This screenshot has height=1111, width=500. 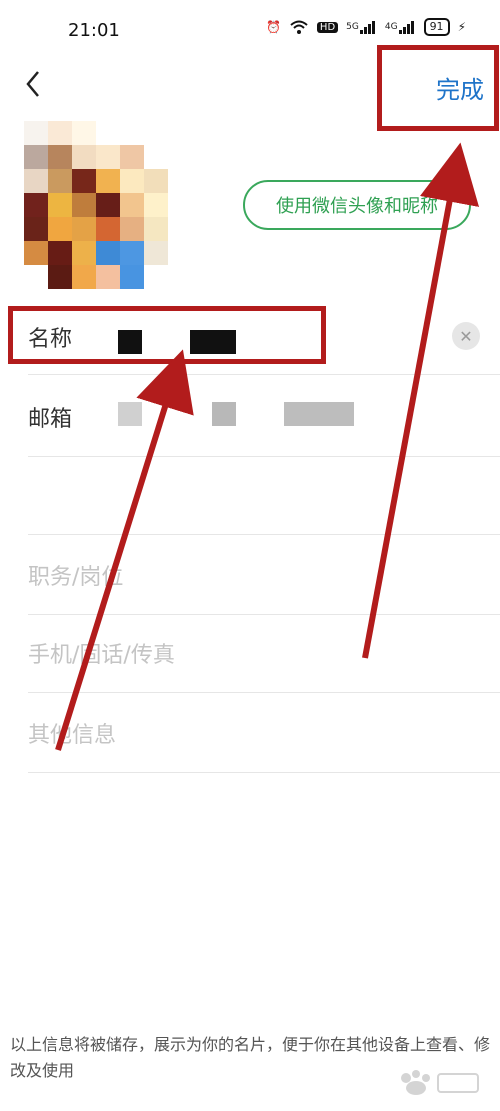 I want to click on signal-5g-icon: 5G, so click(x=361, y=27).